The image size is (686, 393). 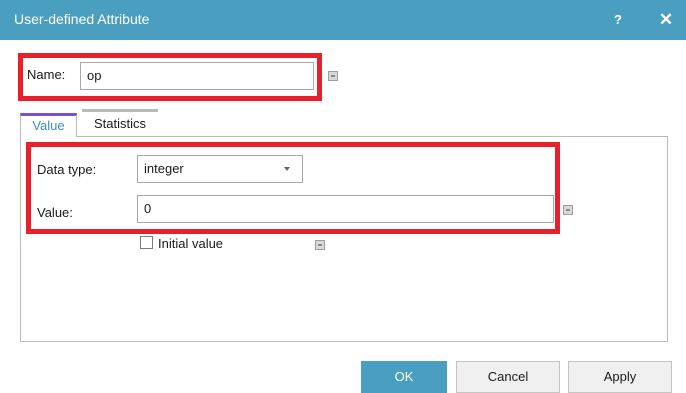 I want to click on initial-value-options-icon, so click(x=320, y=245).